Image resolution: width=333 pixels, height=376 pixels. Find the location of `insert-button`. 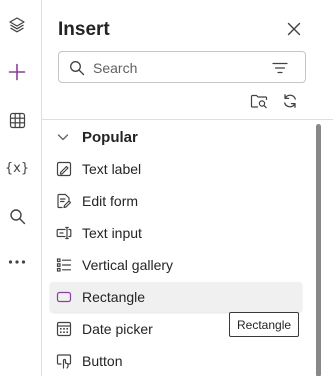

insert-button is located at coordinates (17, 72).